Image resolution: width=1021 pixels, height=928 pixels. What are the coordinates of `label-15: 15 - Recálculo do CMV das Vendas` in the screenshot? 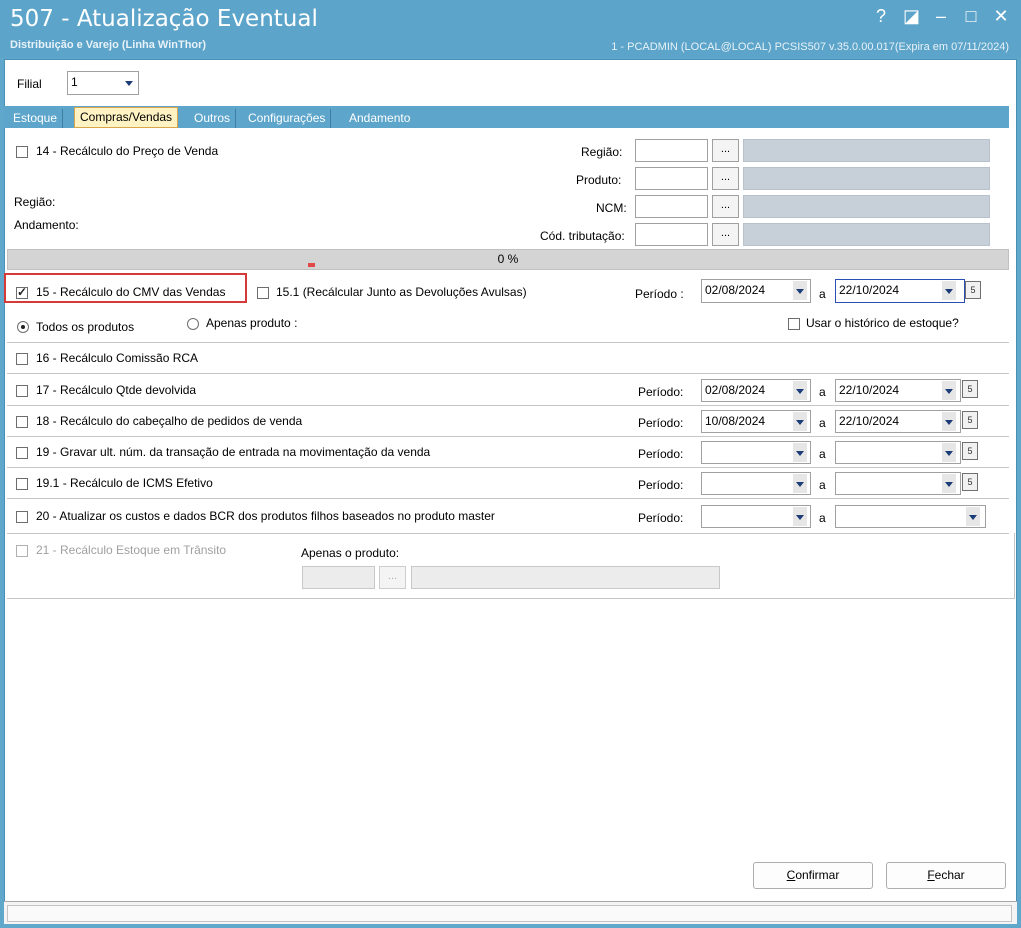 It's located at (131, 292).